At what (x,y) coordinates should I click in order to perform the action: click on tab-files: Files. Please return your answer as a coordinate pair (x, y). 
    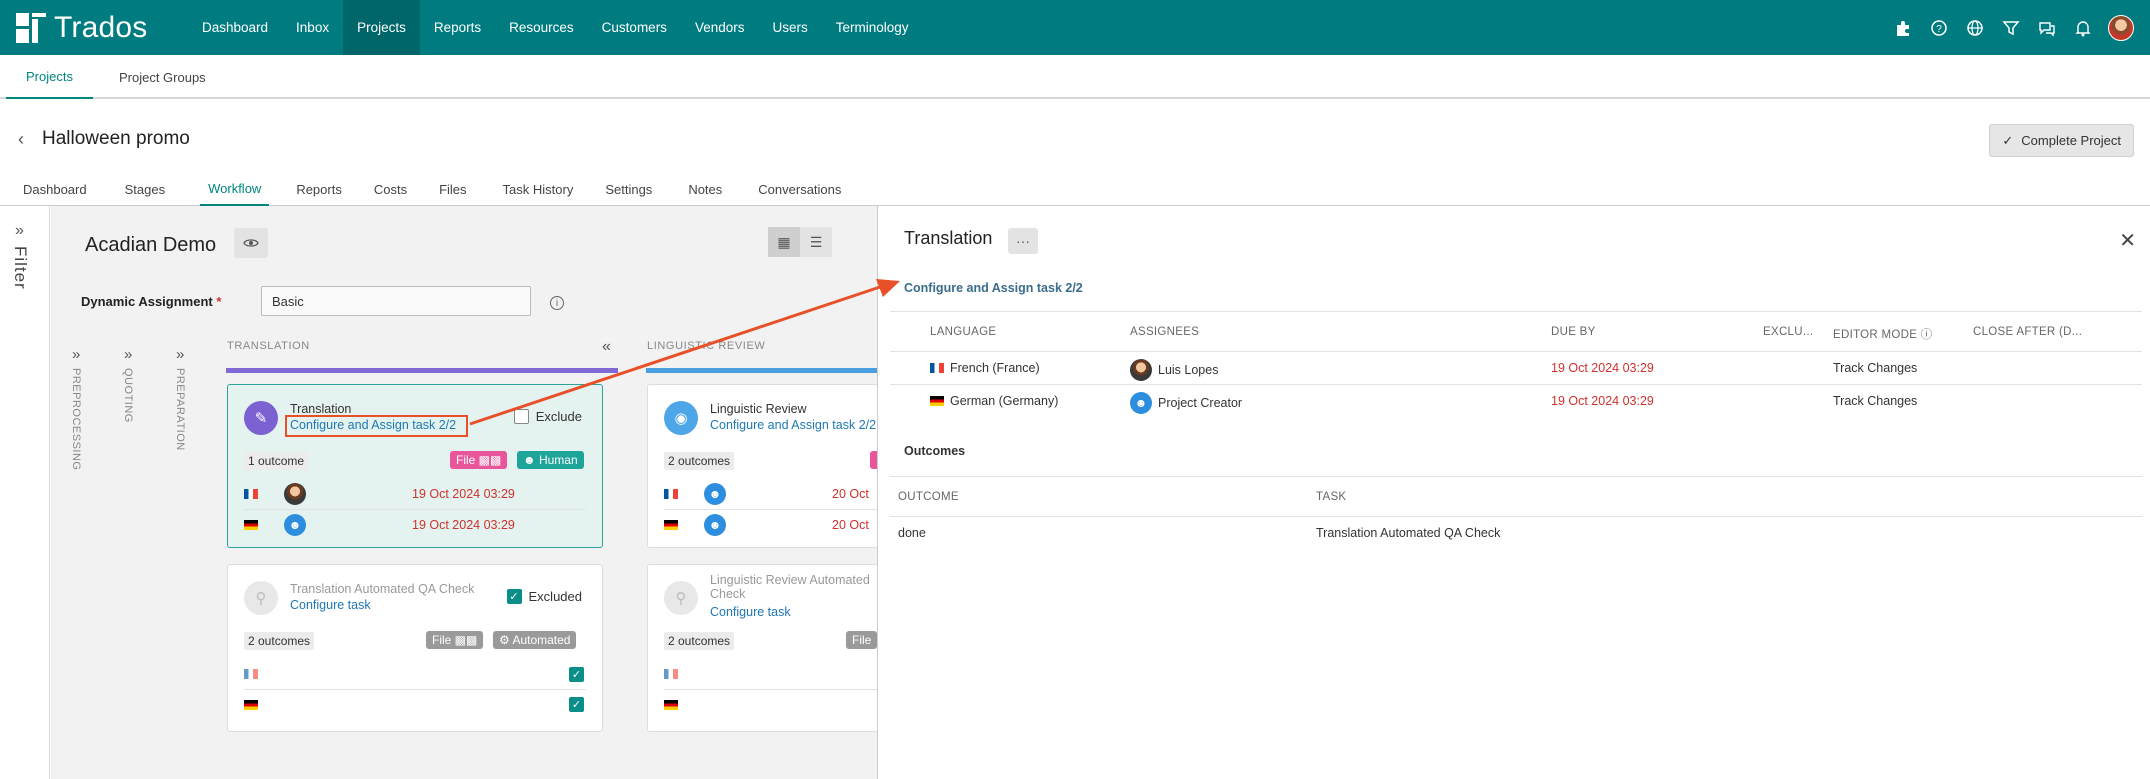
    Looking at the image, I should click on (452, 189).